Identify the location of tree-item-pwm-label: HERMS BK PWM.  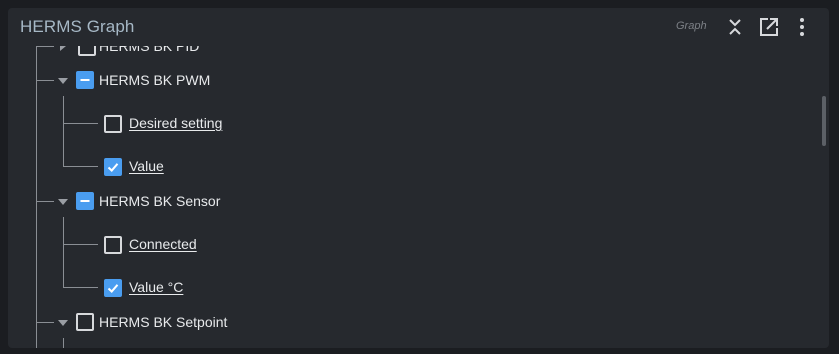
(155, 80).